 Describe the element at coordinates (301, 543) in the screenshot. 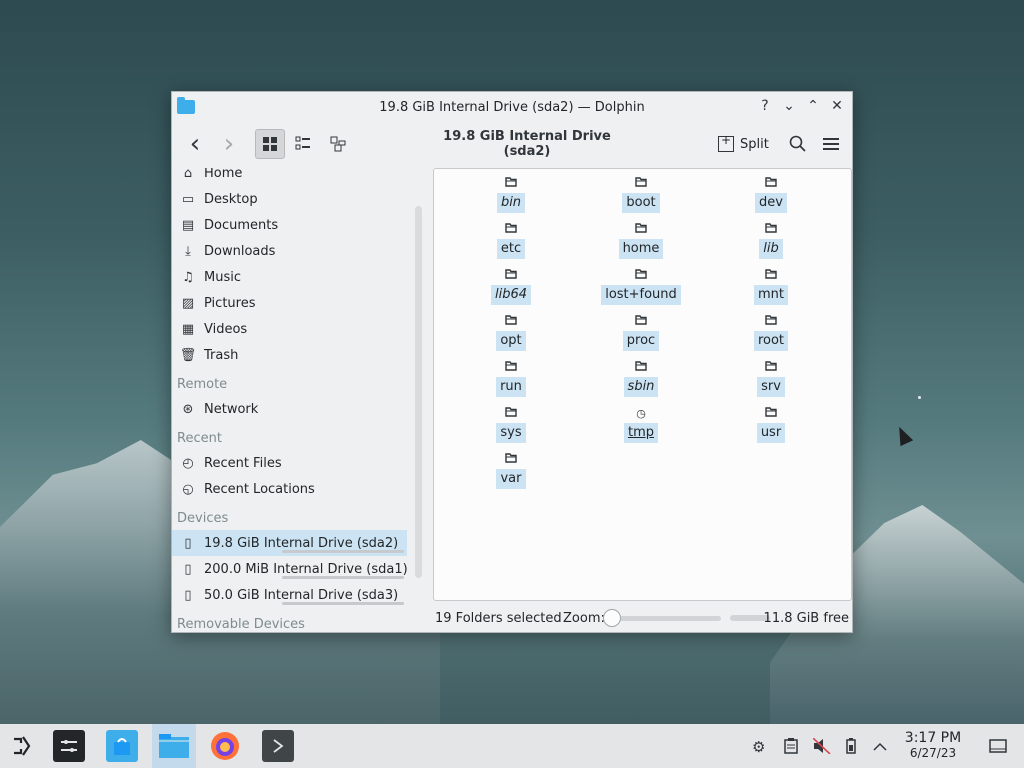

I see `sidebar-item-label: 19.8 GiB Internal Drive (sda2)` at that location.